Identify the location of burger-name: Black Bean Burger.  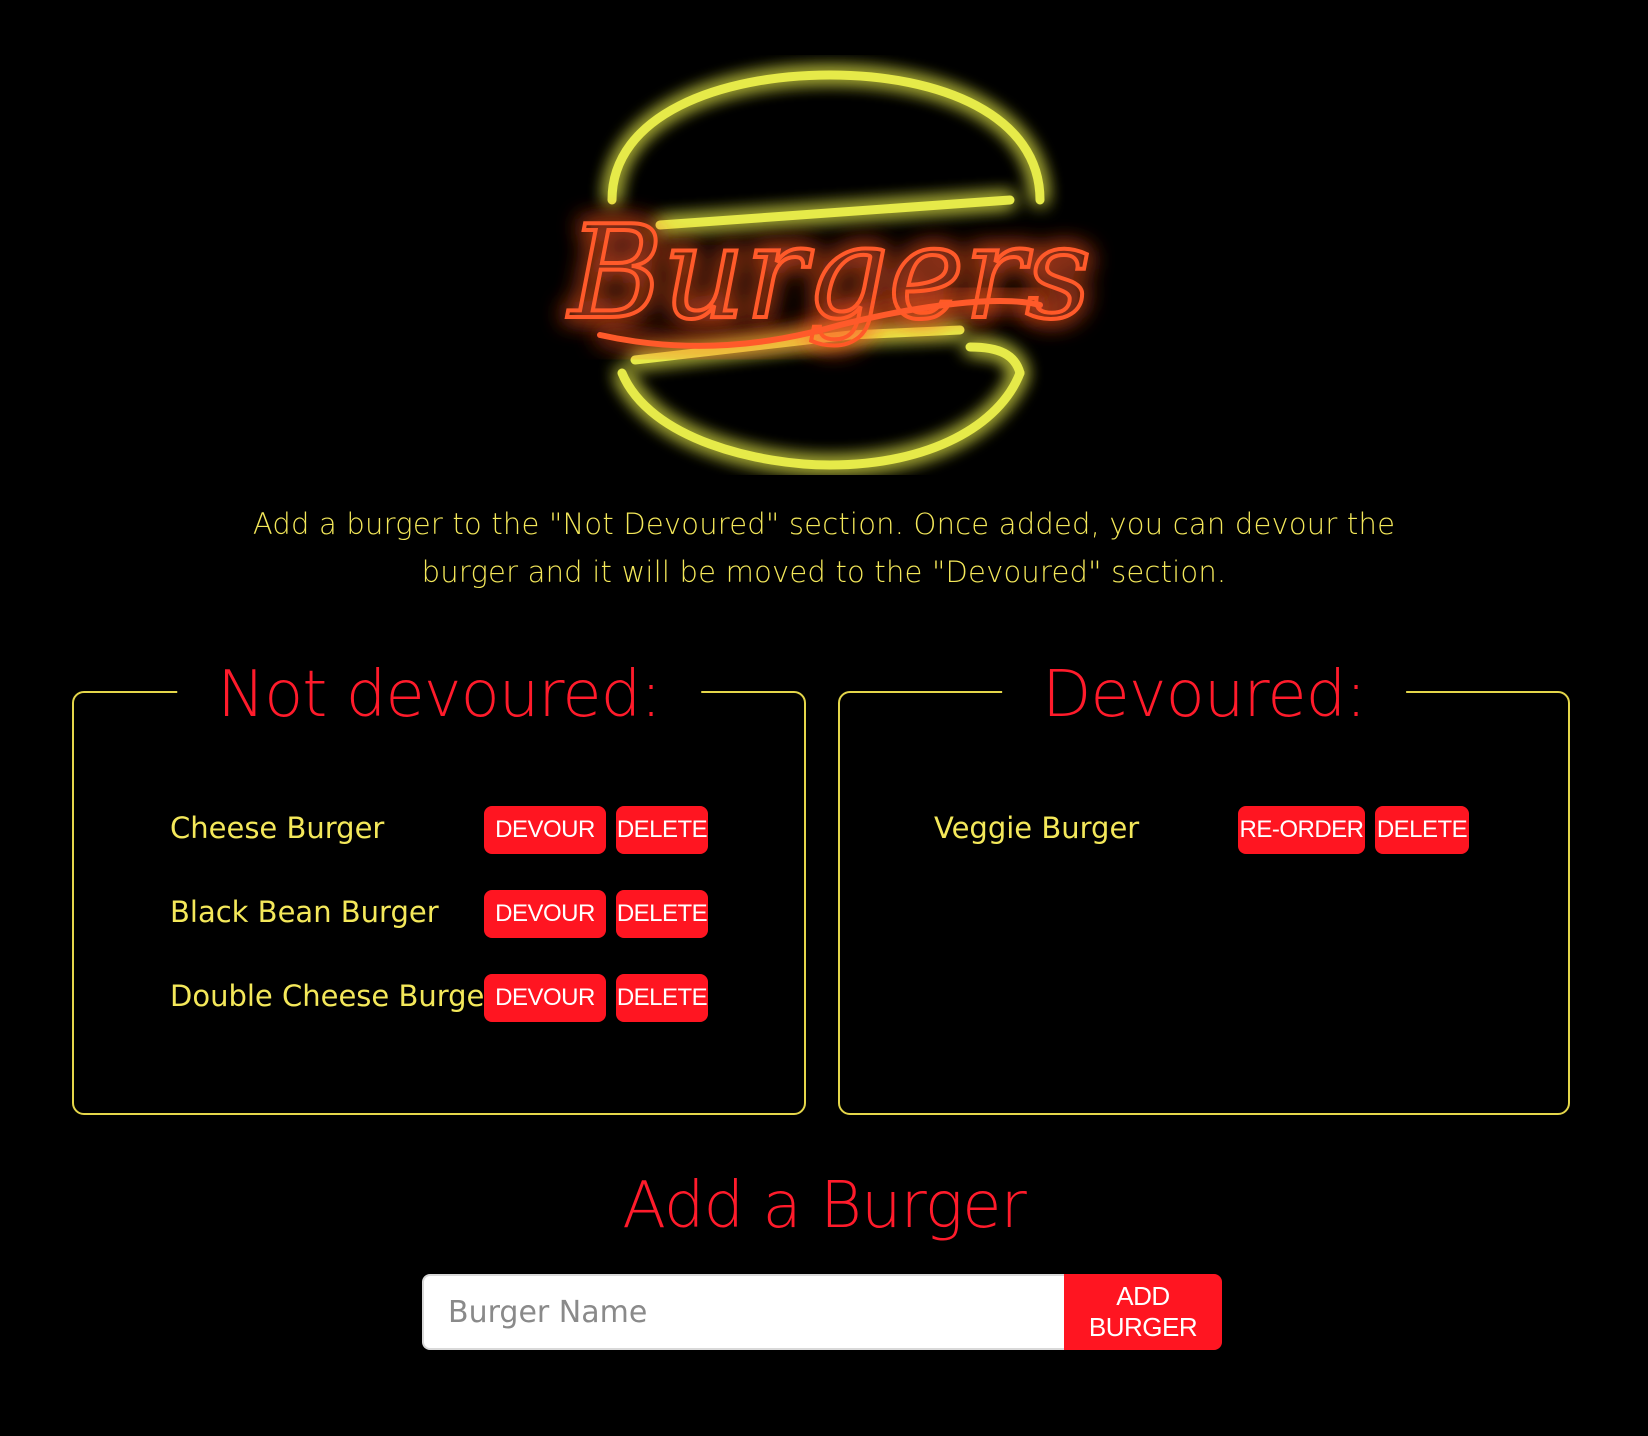
(304, 912).